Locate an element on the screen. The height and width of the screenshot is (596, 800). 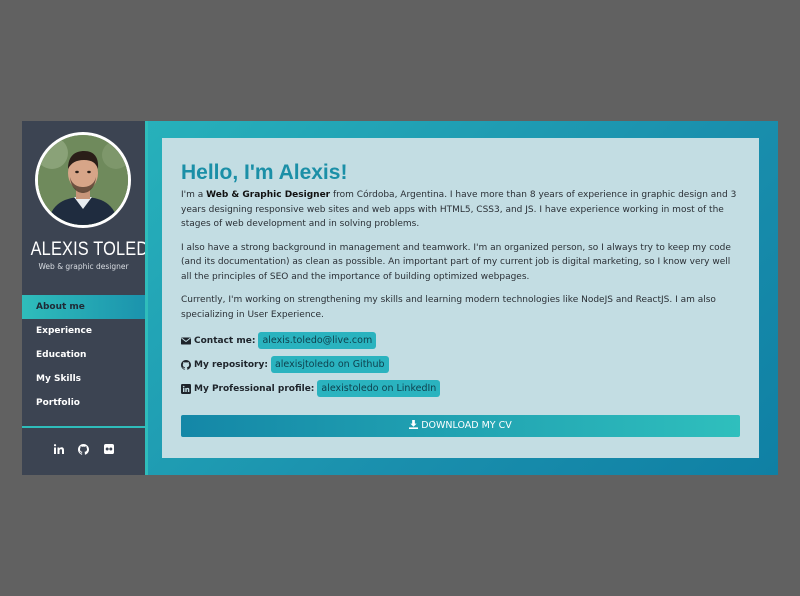
contact-email-label: Contact me: is located at coordinates (225, 340).